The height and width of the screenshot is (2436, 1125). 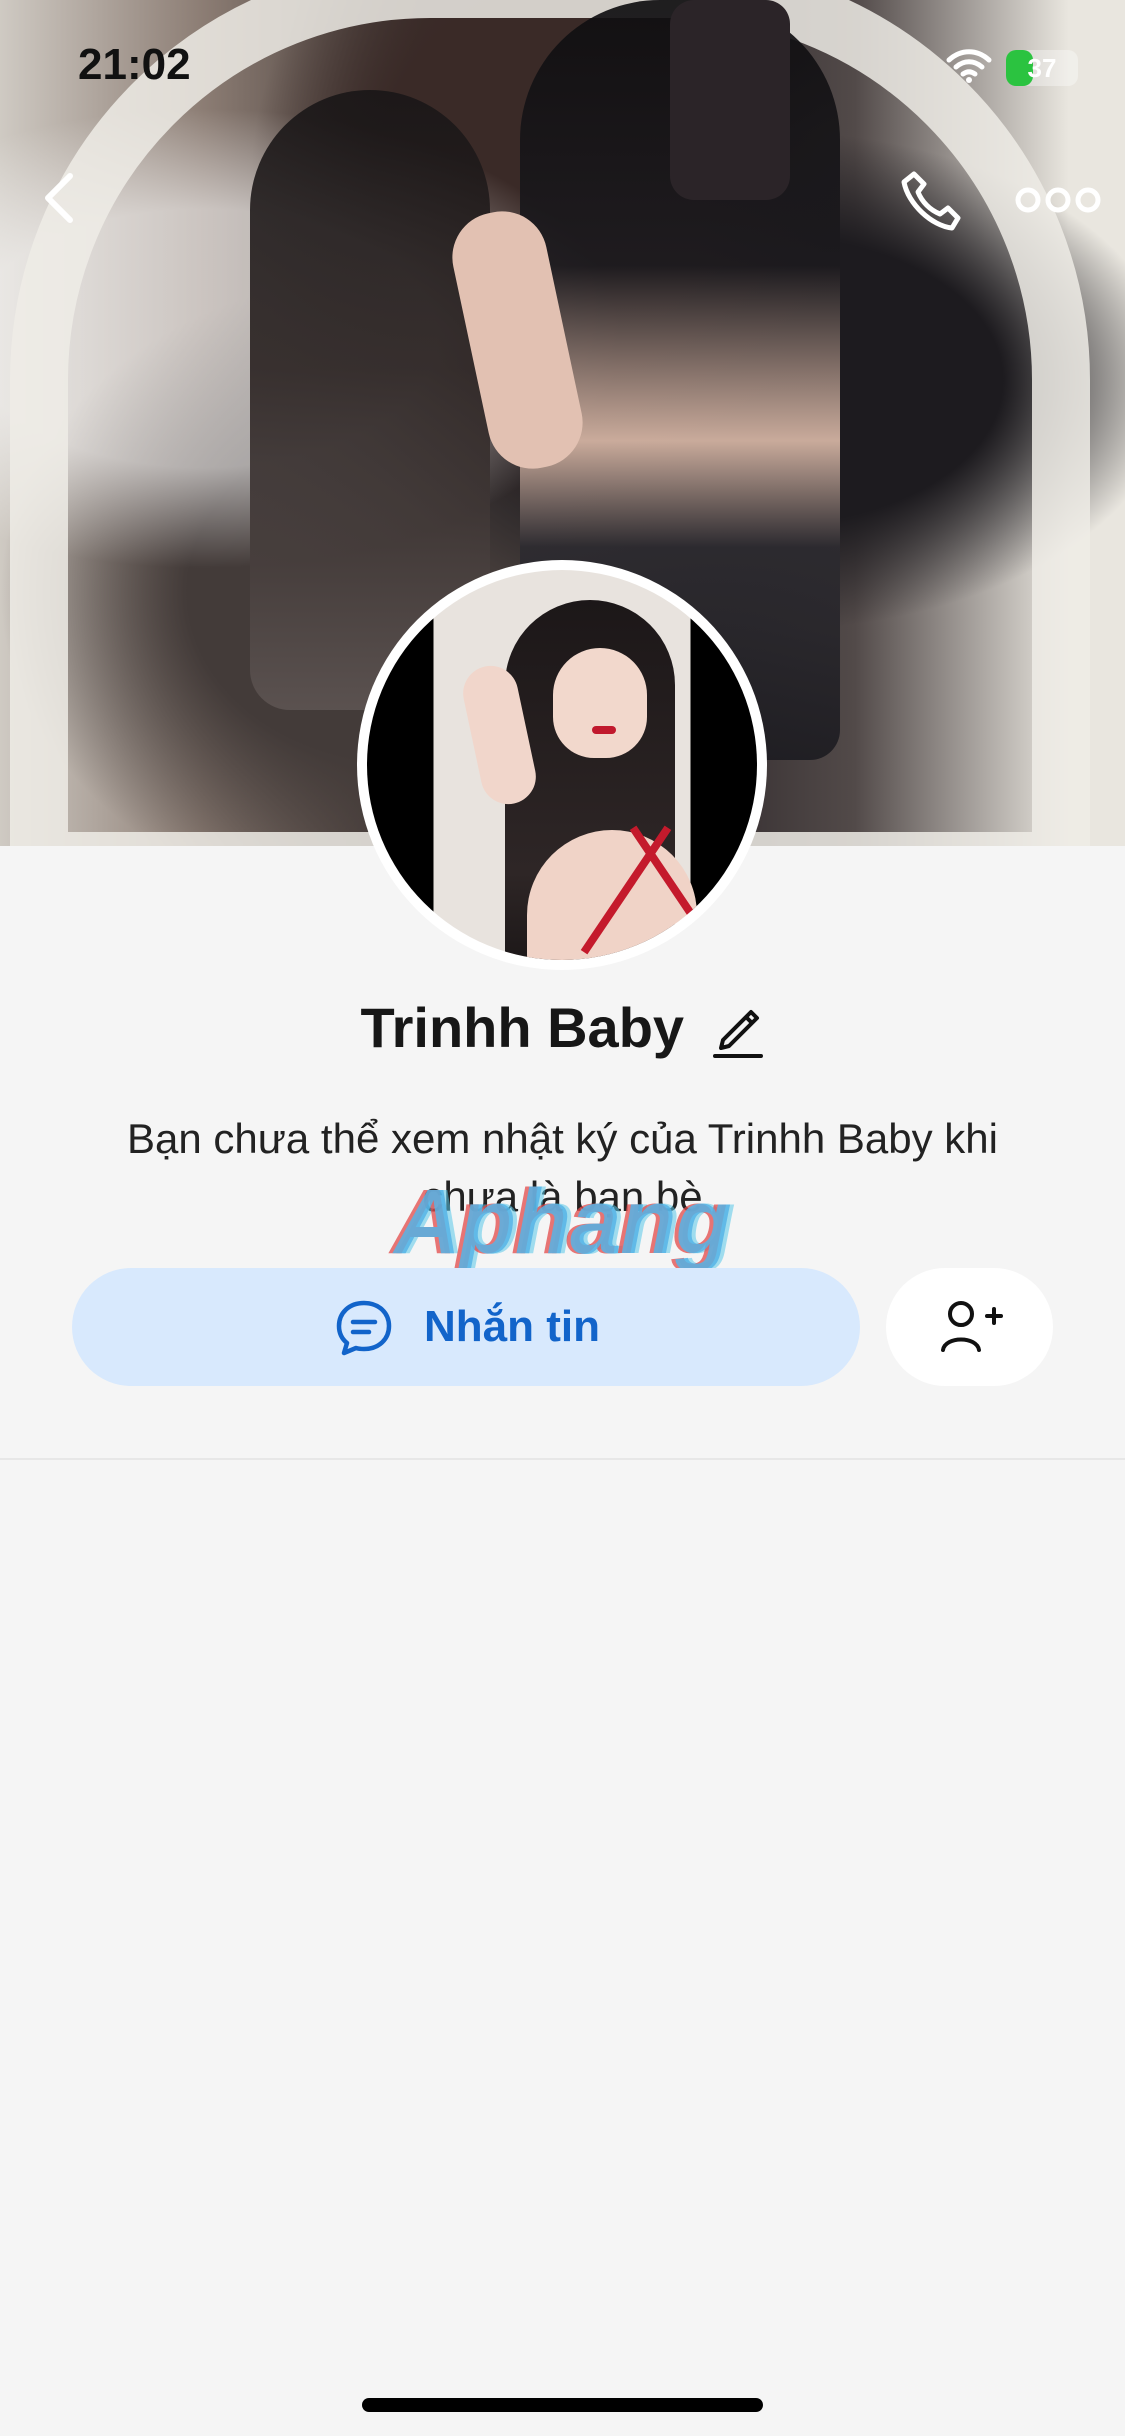 I want to click on home-indicator, so click(x=562, y=2405).